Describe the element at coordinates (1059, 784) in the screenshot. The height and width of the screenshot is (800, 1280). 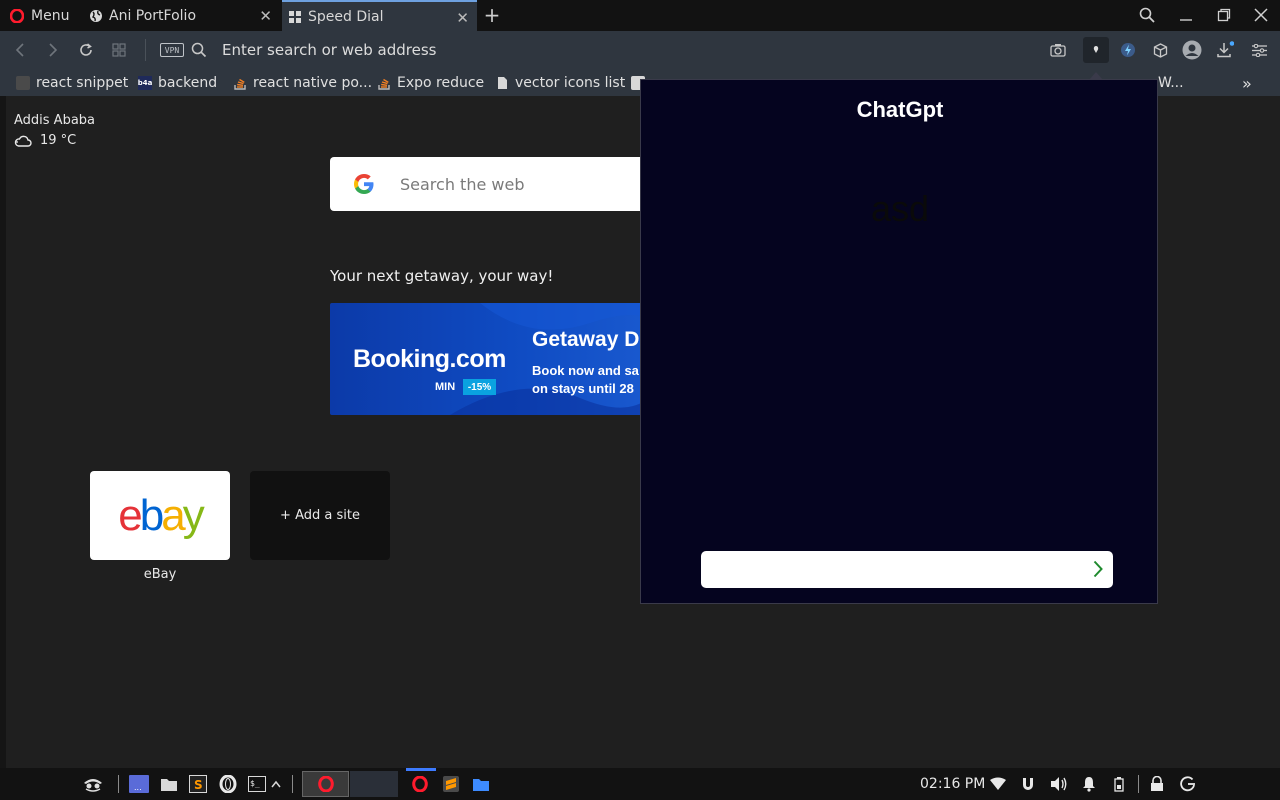
I see `volume-icon` at that location.